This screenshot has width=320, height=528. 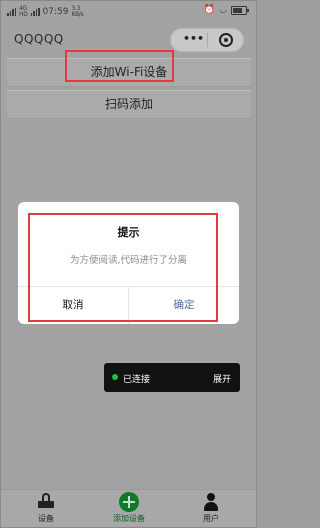 What do you see at coordinates (129, 518) in the screenshot?
I see `tab-label-add-device: 添加设备` at bounding box center [129, 518].